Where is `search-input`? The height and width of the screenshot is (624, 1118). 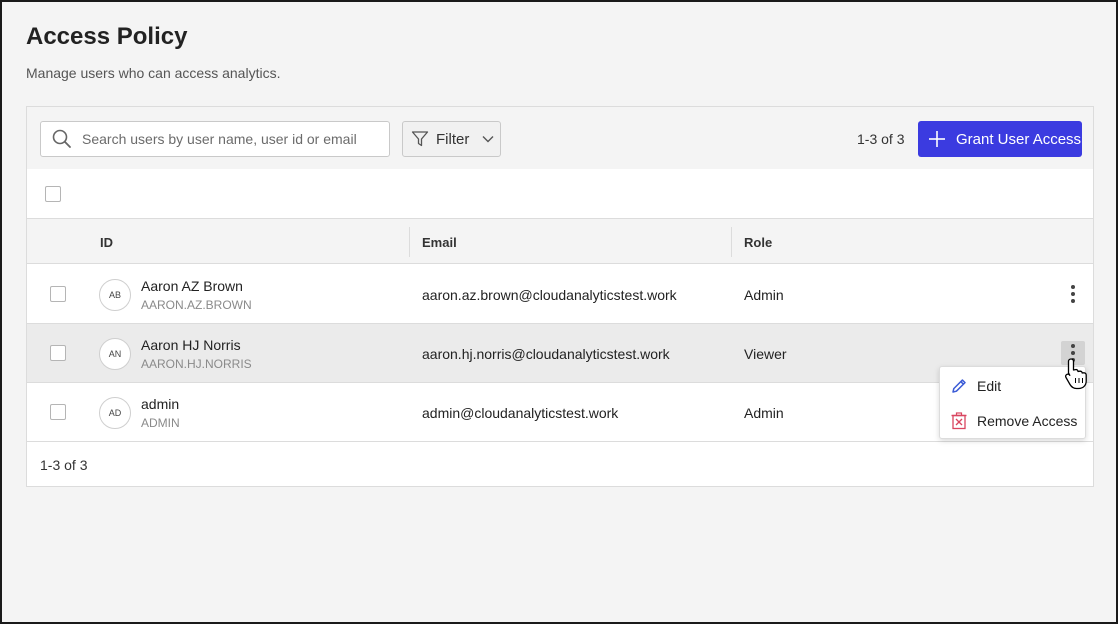 search-input is located at coordinates (230, 139).